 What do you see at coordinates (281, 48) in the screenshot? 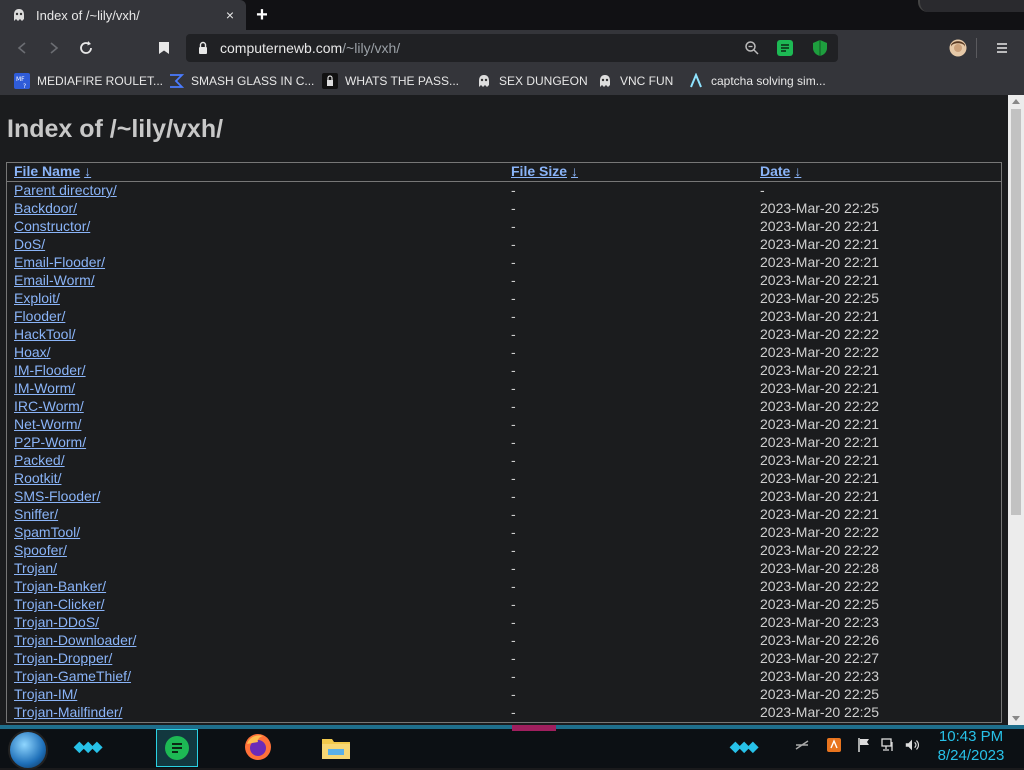
I see `url-domain: computernewb.com` at bounding box center [281, 48].